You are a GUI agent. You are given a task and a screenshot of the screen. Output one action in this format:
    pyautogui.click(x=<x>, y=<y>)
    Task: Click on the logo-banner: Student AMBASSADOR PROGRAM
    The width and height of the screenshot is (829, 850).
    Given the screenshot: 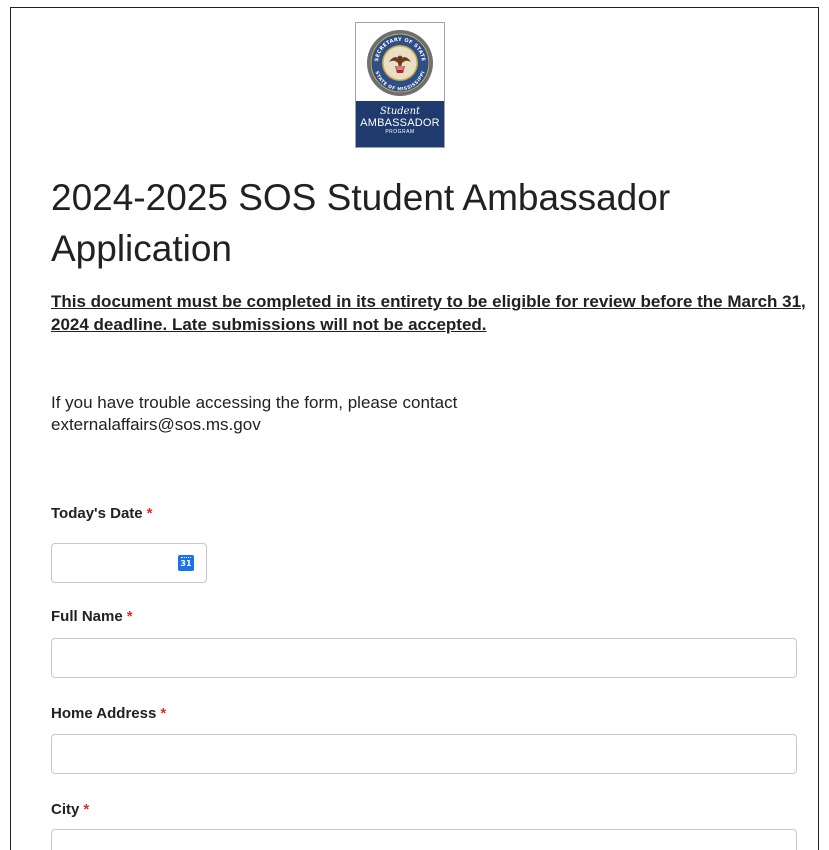 What is the action you would take?
    pyautogui.click(x=400, y=124)
    